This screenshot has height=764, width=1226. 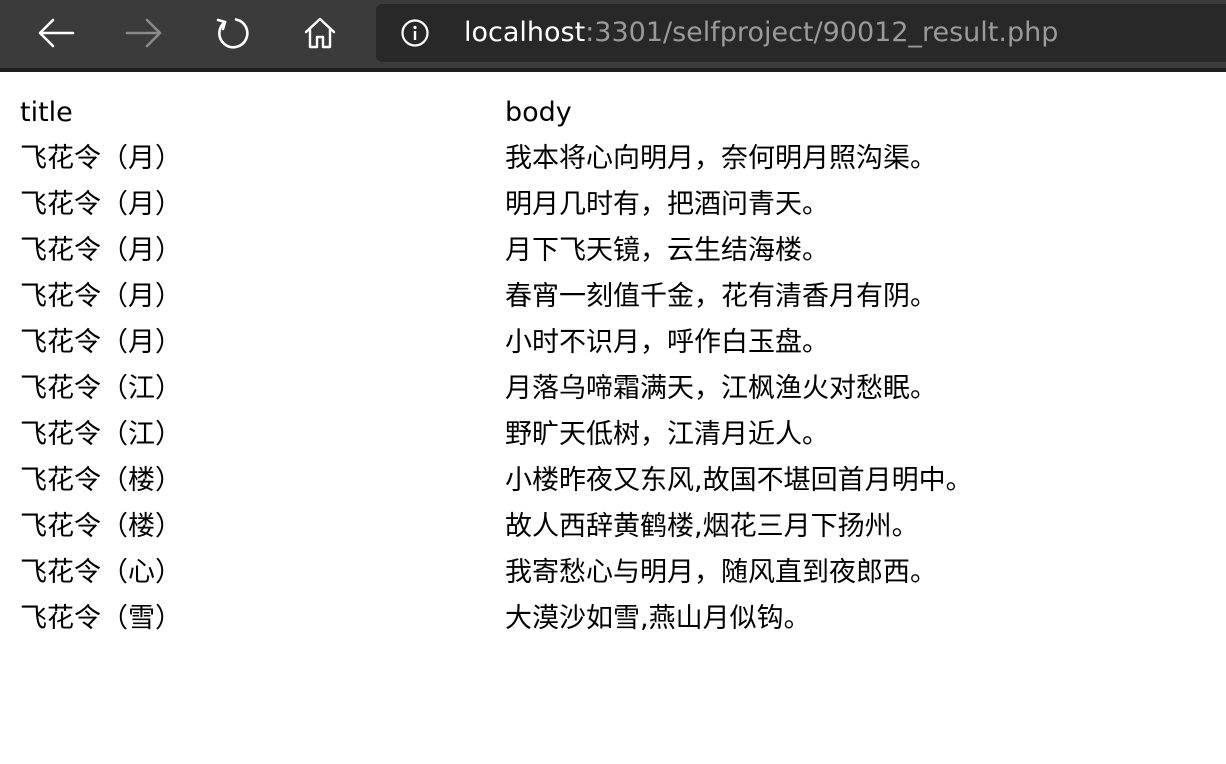 I want to click on table-row: 飞花令（月） 我本将心向明月，奈何明月照沟渠。, so click(x=496, y=159).